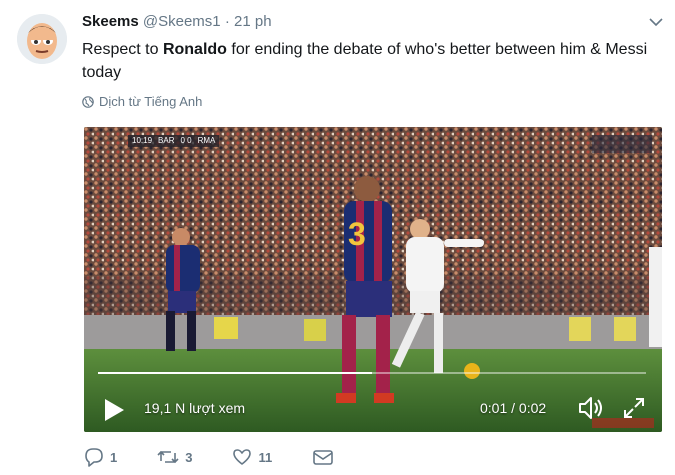 The width and height of the screenshot is (675, 475). What do you see at coordinates (513, 408) in the screenshot?
I see `video-timecode: 0:01 / 0:02` at bounding box center [513, 408].